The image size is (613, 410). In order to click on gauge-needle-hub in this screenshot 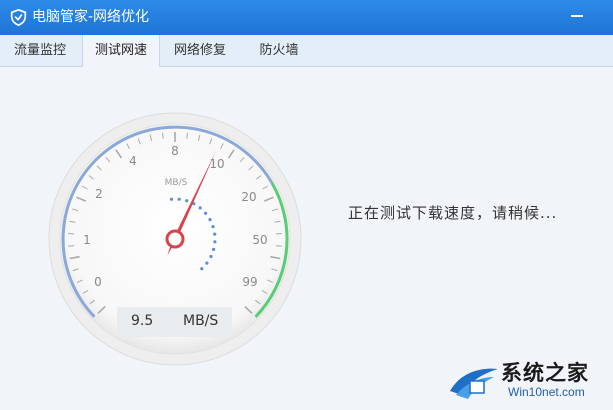, I will do `click(175, 239)`.